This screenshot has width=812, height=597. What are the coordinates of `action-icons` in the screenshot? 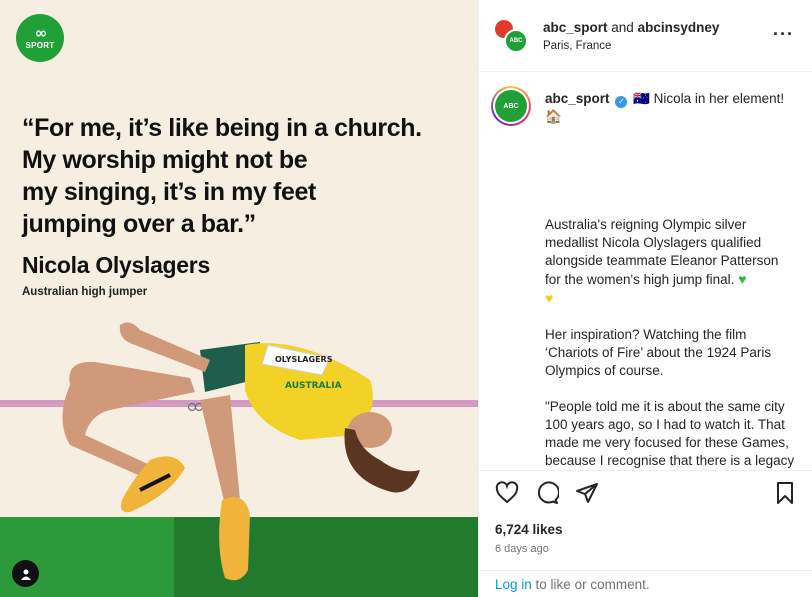 It's located at (547, 493).